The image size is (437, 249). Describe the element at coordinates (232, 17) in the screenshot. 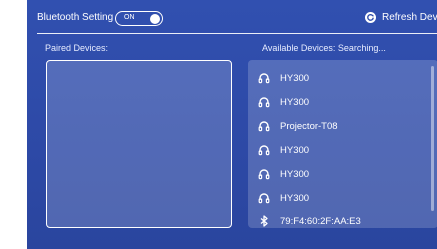

I see `header-bar: Bluetooth Setting ON Refresh Device` at that location.